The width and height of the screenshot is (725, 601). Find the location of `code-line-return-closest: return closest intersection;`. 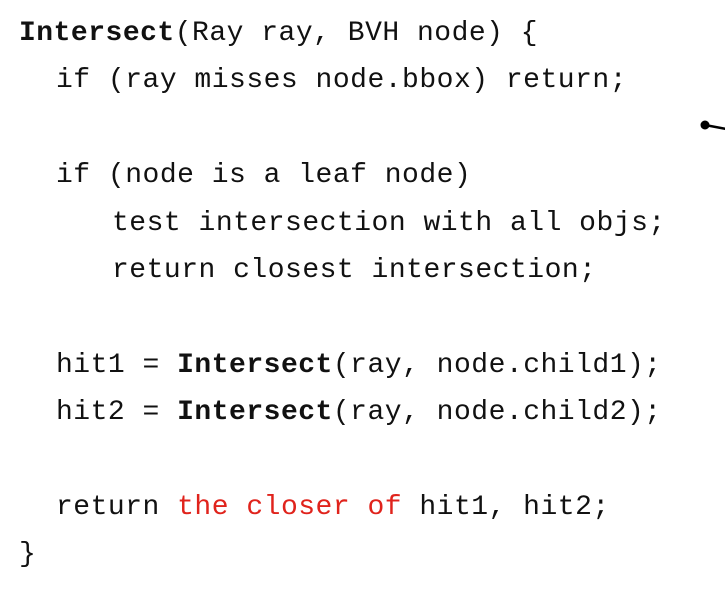

code-line-return-closest: return closest intersection; is located at coordinates (354, 270).